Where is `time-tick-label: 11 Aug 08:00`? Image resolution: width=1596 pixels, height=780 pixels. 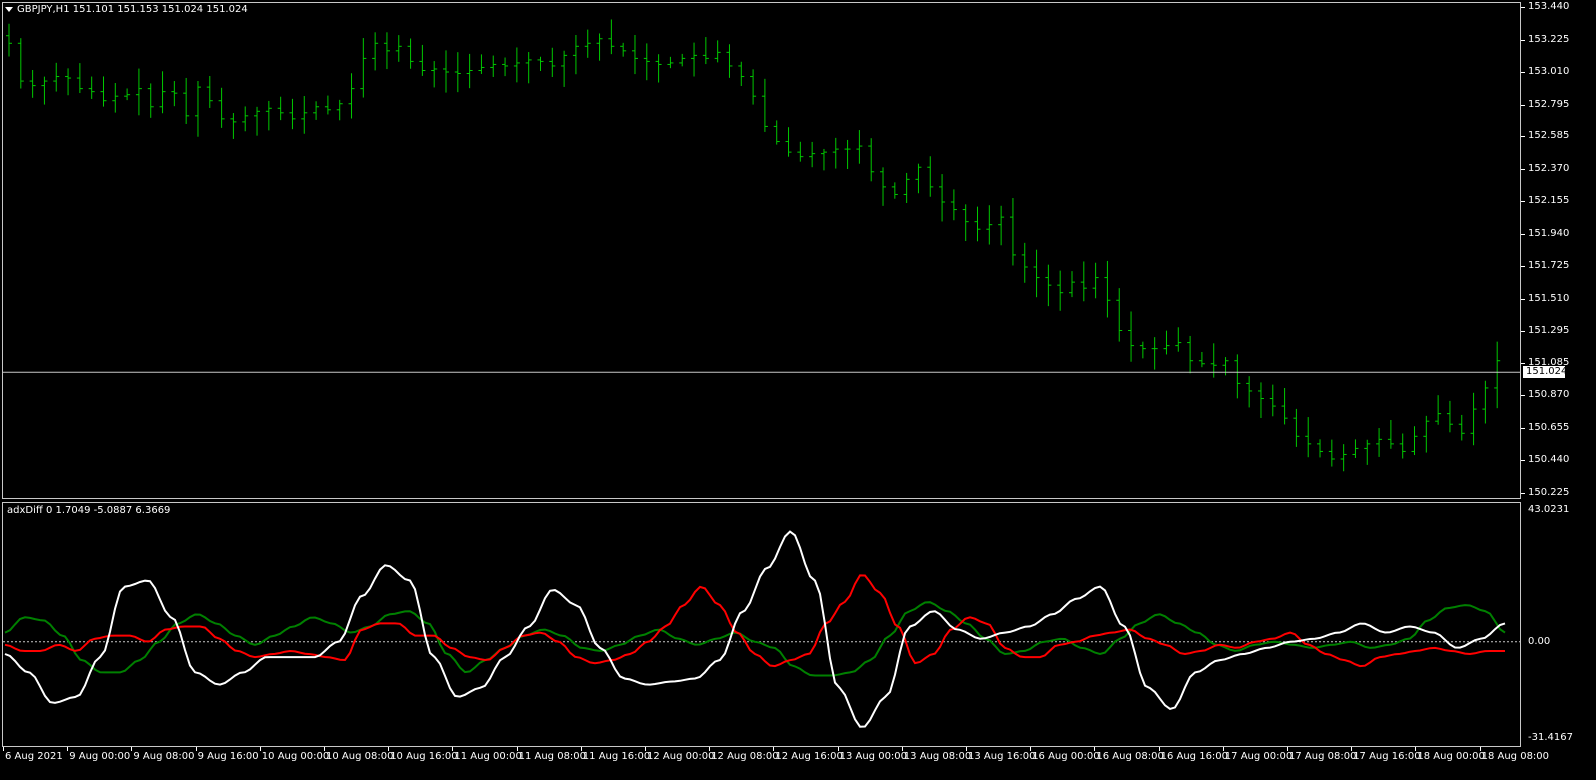 time-tick-label: 11 Aug 08:00 is located at coordinates (552, 756).